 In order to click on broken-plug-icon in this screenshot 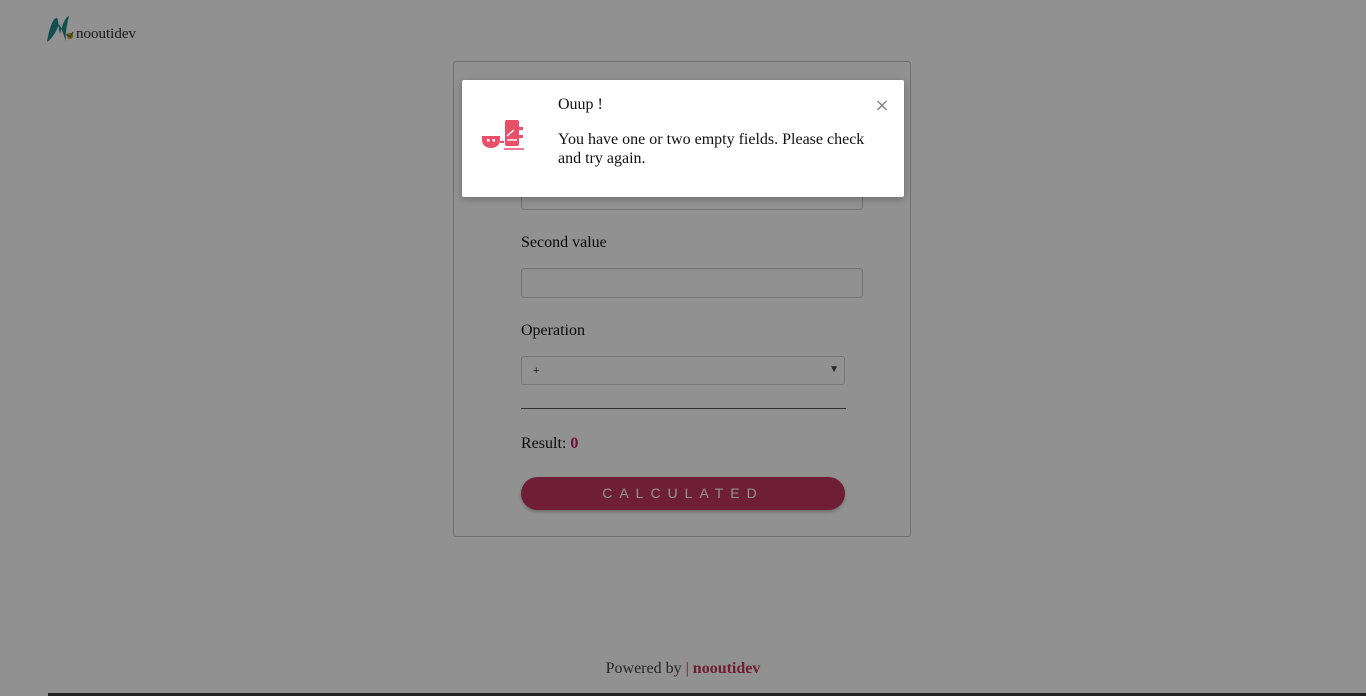, I will do `click(503, 135)`.